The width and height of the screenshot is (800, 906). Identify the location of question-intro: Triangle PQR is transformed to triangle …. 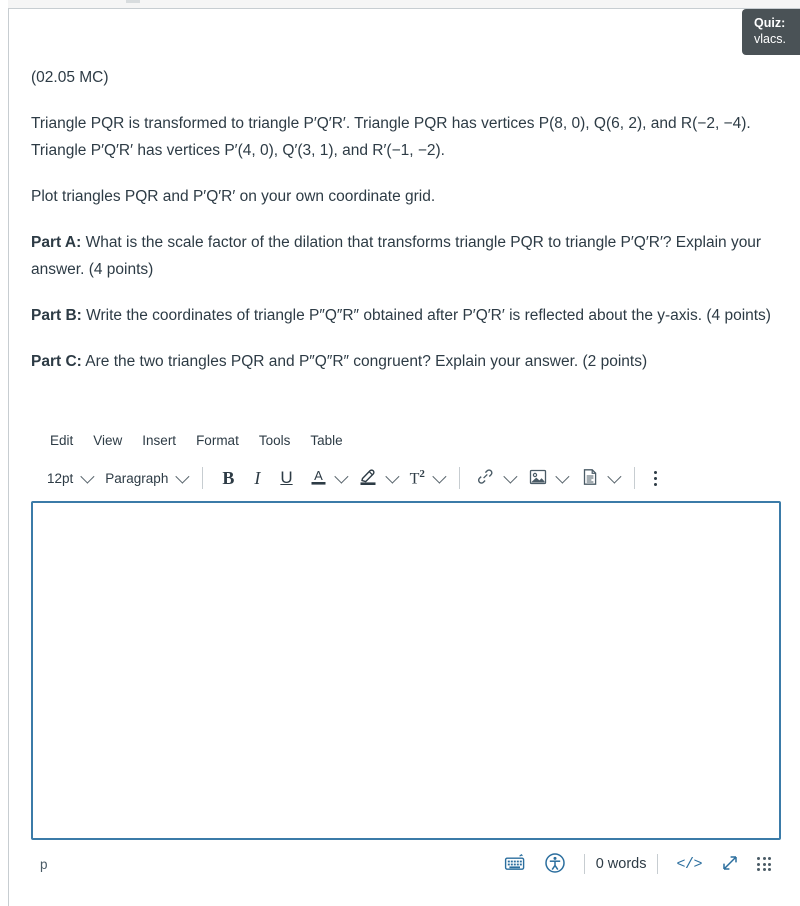
(391, 137).